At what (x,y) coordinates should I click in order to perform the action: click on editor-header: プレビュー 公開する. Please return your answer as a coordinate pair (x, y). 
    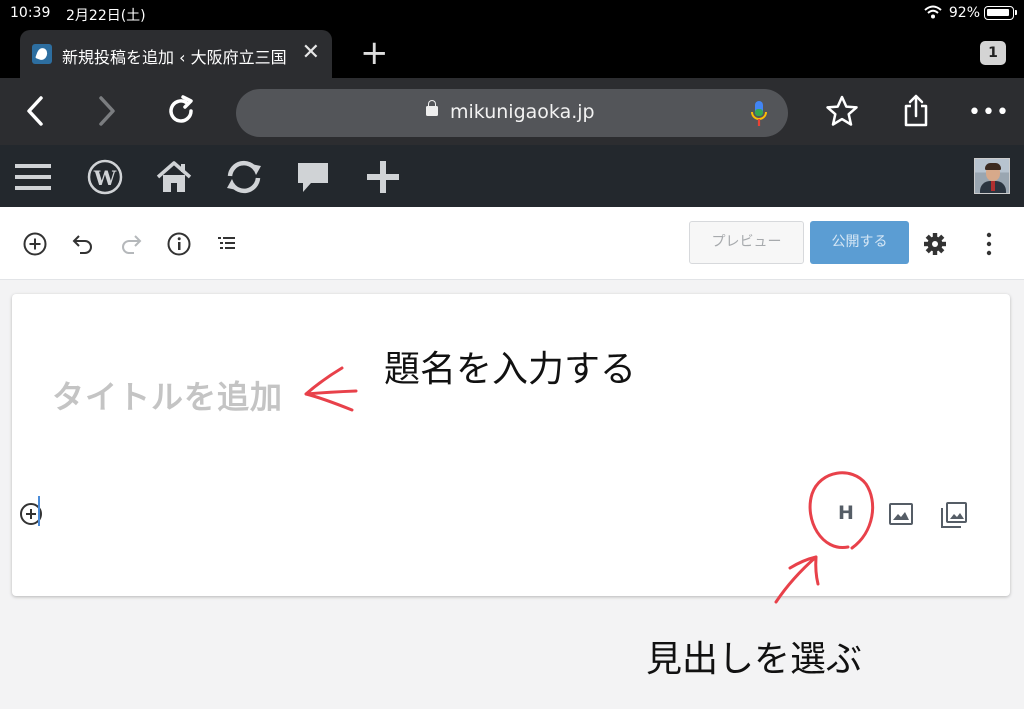
    Looking at the image, I should click on (512, 243).